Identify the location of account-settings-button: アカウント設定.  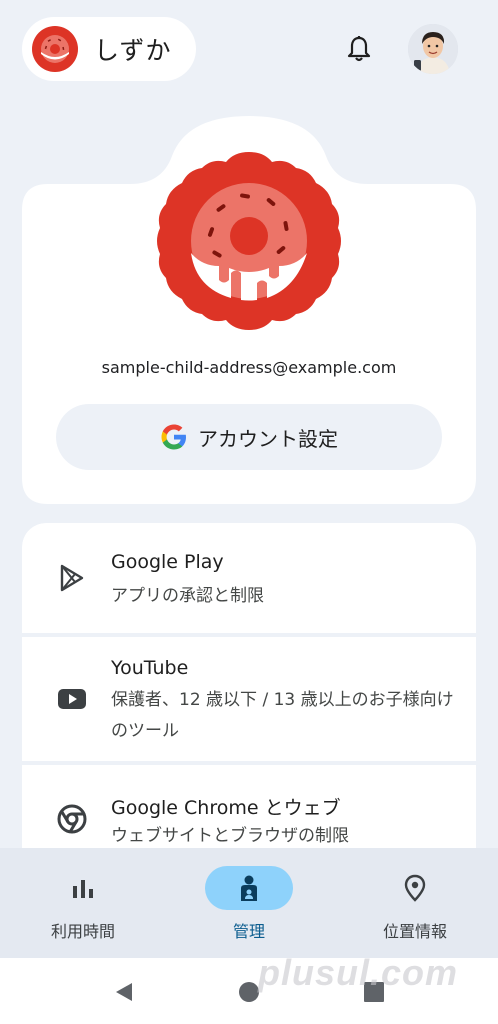
(249, 437).